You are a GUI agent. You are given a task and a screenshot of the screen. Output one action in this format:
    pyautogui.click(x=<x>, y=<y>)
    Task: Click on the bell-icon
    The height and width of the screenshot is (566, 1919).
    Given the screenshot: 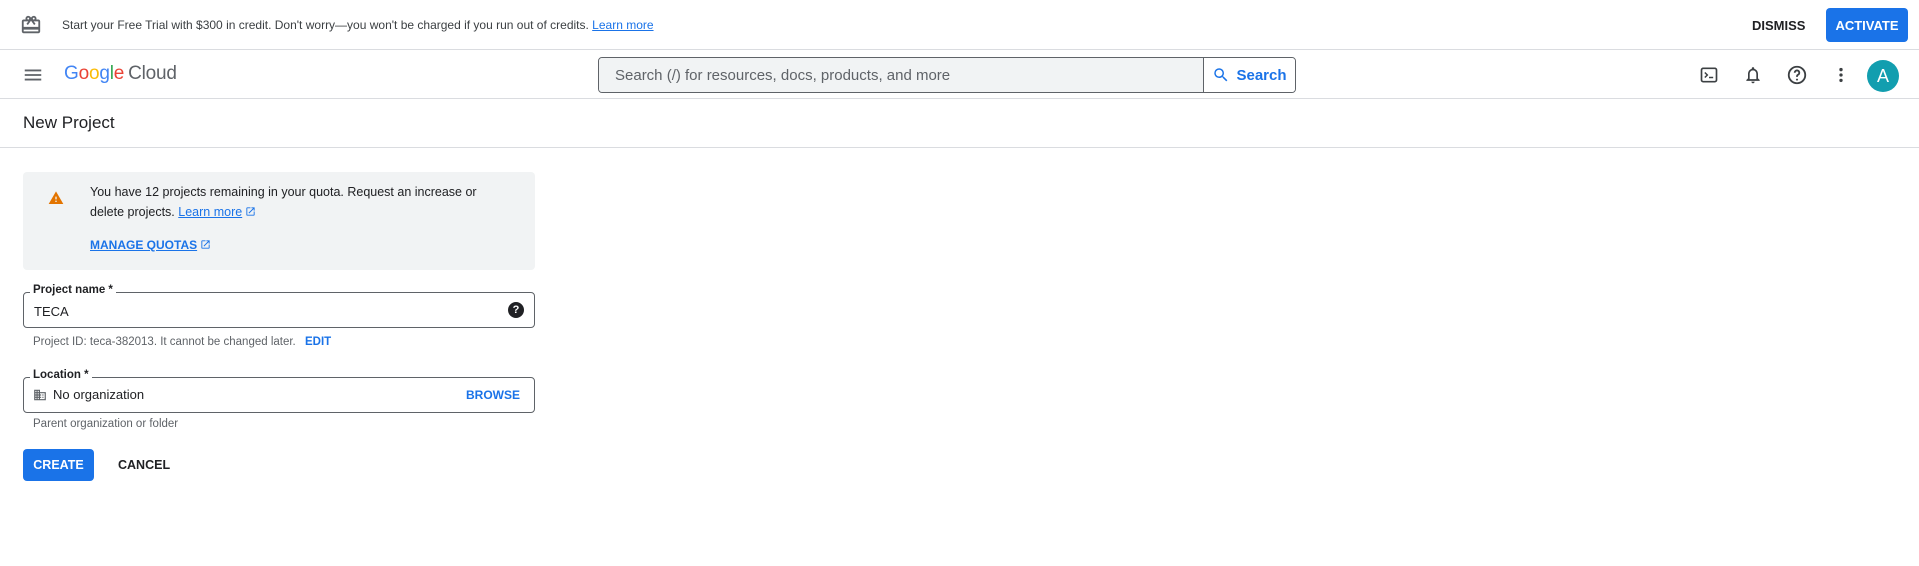 What is the action you would take?
    pyautogui.click(x=1753, y=75)
    